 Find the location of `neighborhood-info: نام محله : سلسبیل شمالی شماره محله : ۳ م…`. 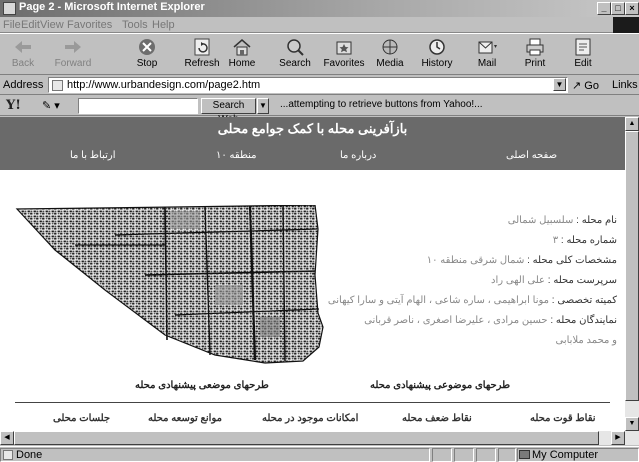

neighborhood-info: نام محله : سلسبیل شمالی شماره محله : ۳ م… is located at coordinates (467, 281).